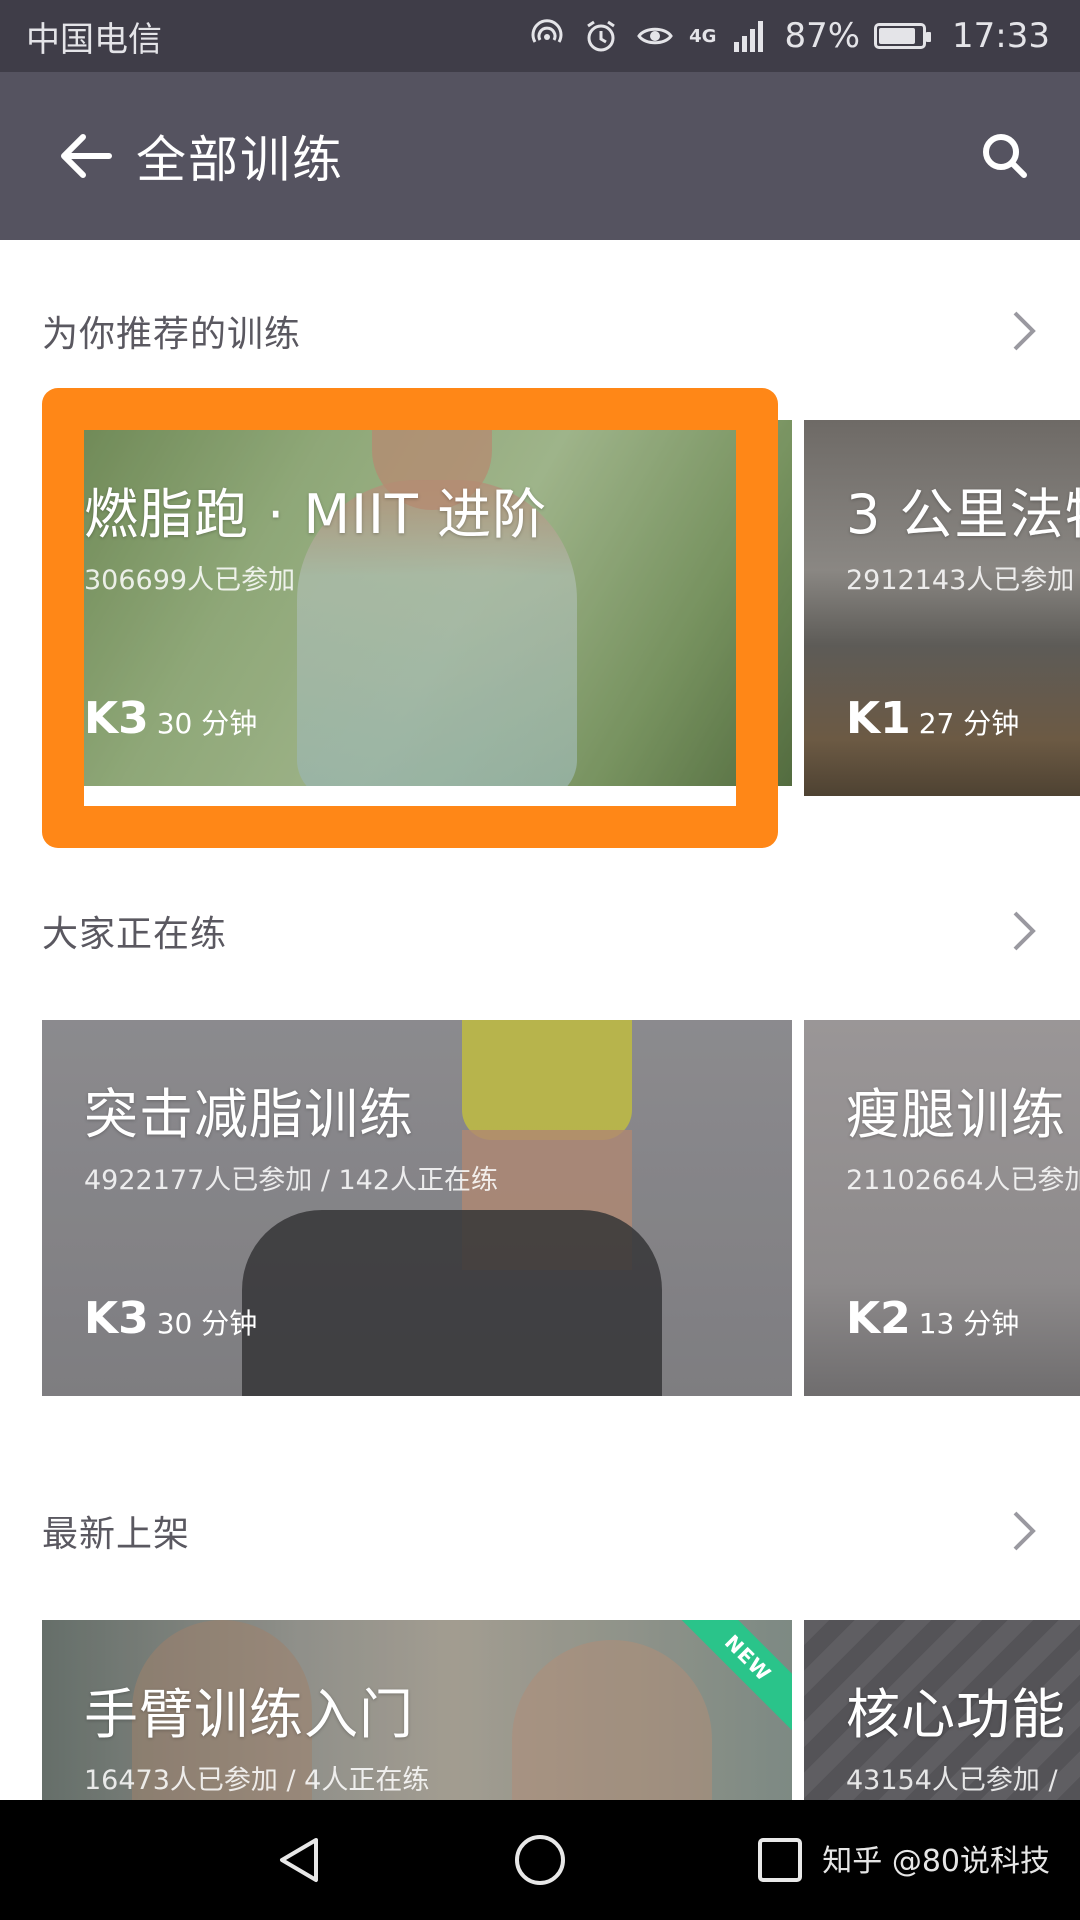 The image size is (1080, 1920). What do you see at coordinates (897, 36) in the screenshot?
I see `battery-fill` at bounding box center [897, 36].